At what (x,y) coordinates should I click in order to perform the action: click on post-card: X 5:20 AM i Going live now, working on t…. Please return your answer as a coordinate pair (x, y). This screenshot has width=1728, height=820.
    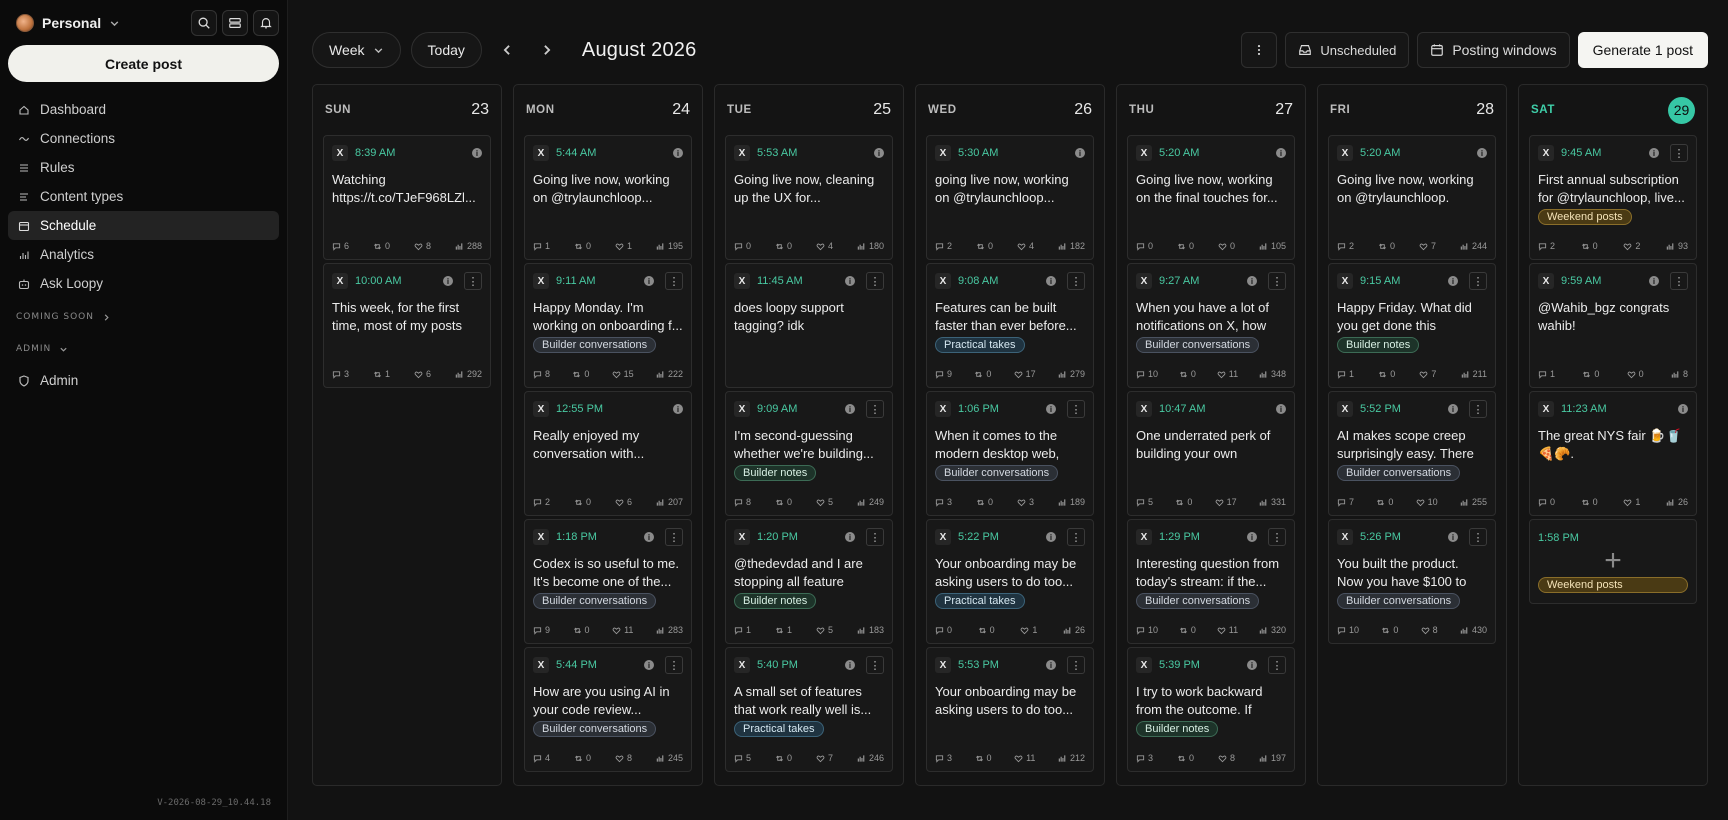
    Looking at the image, I should click on (1211, 197).